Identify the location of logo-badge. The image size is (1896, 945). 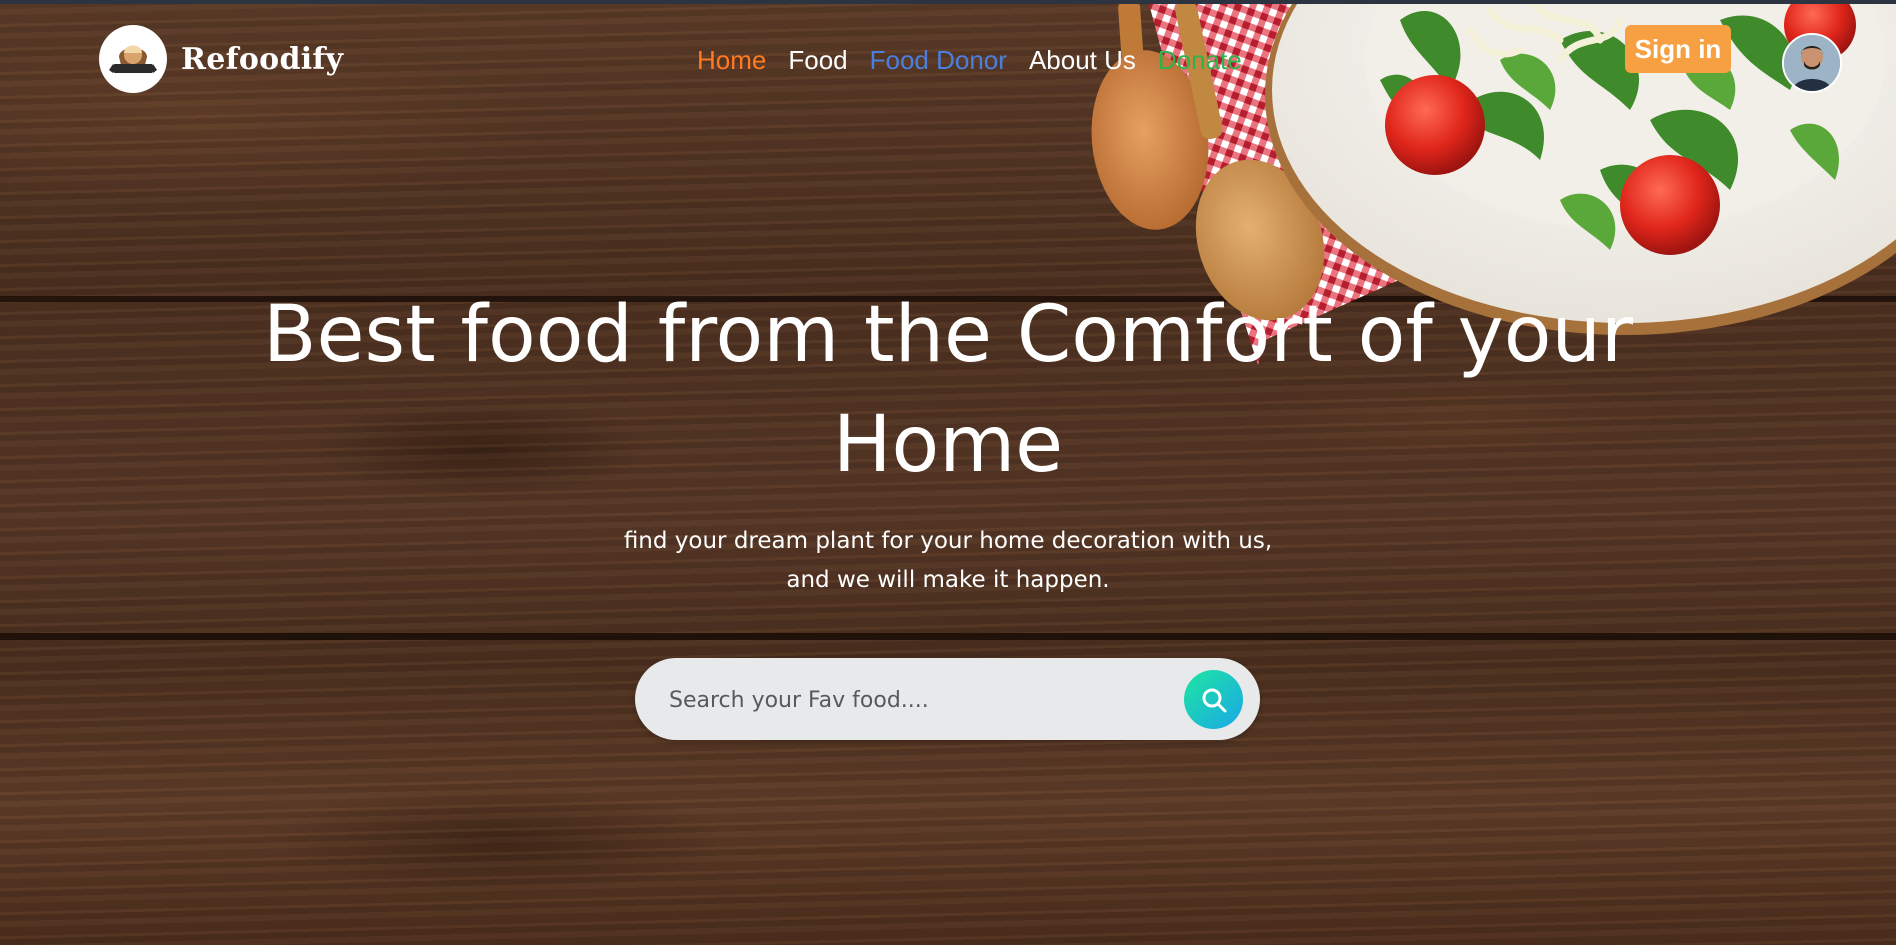
(133, 59).